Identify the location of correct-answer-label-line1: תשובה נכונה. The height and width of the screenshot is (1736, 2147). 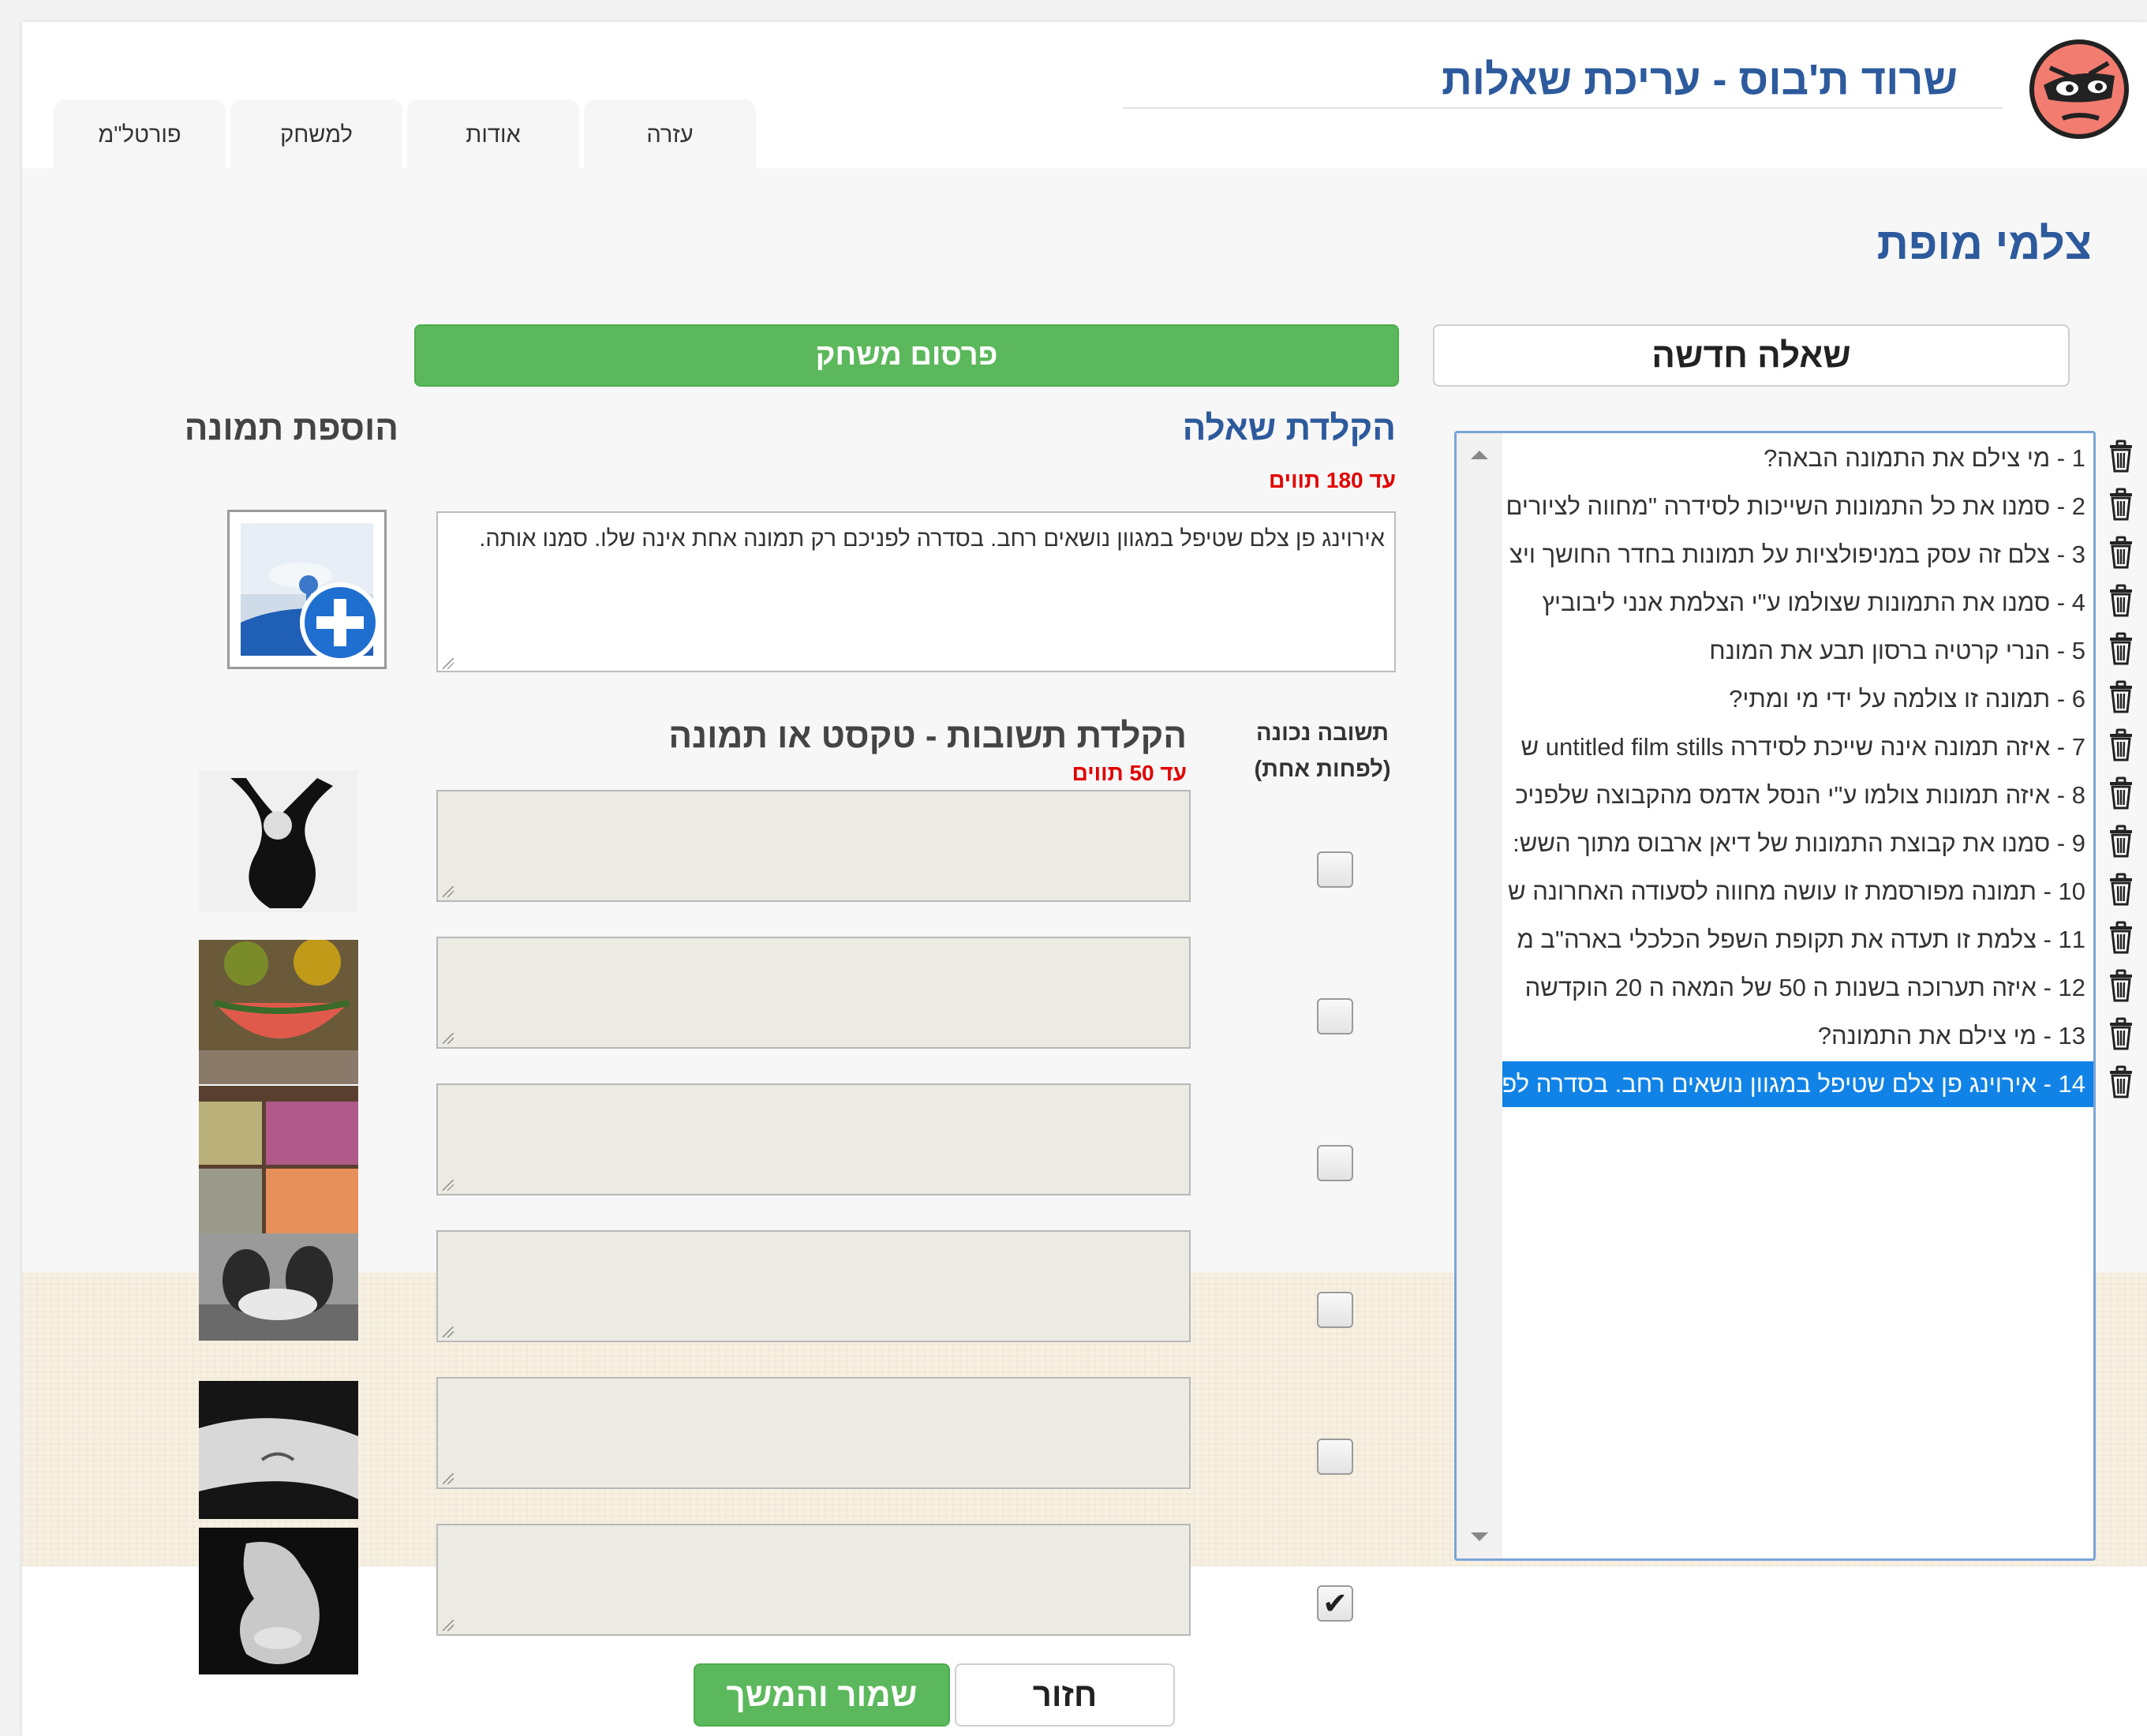
(1323, 733).